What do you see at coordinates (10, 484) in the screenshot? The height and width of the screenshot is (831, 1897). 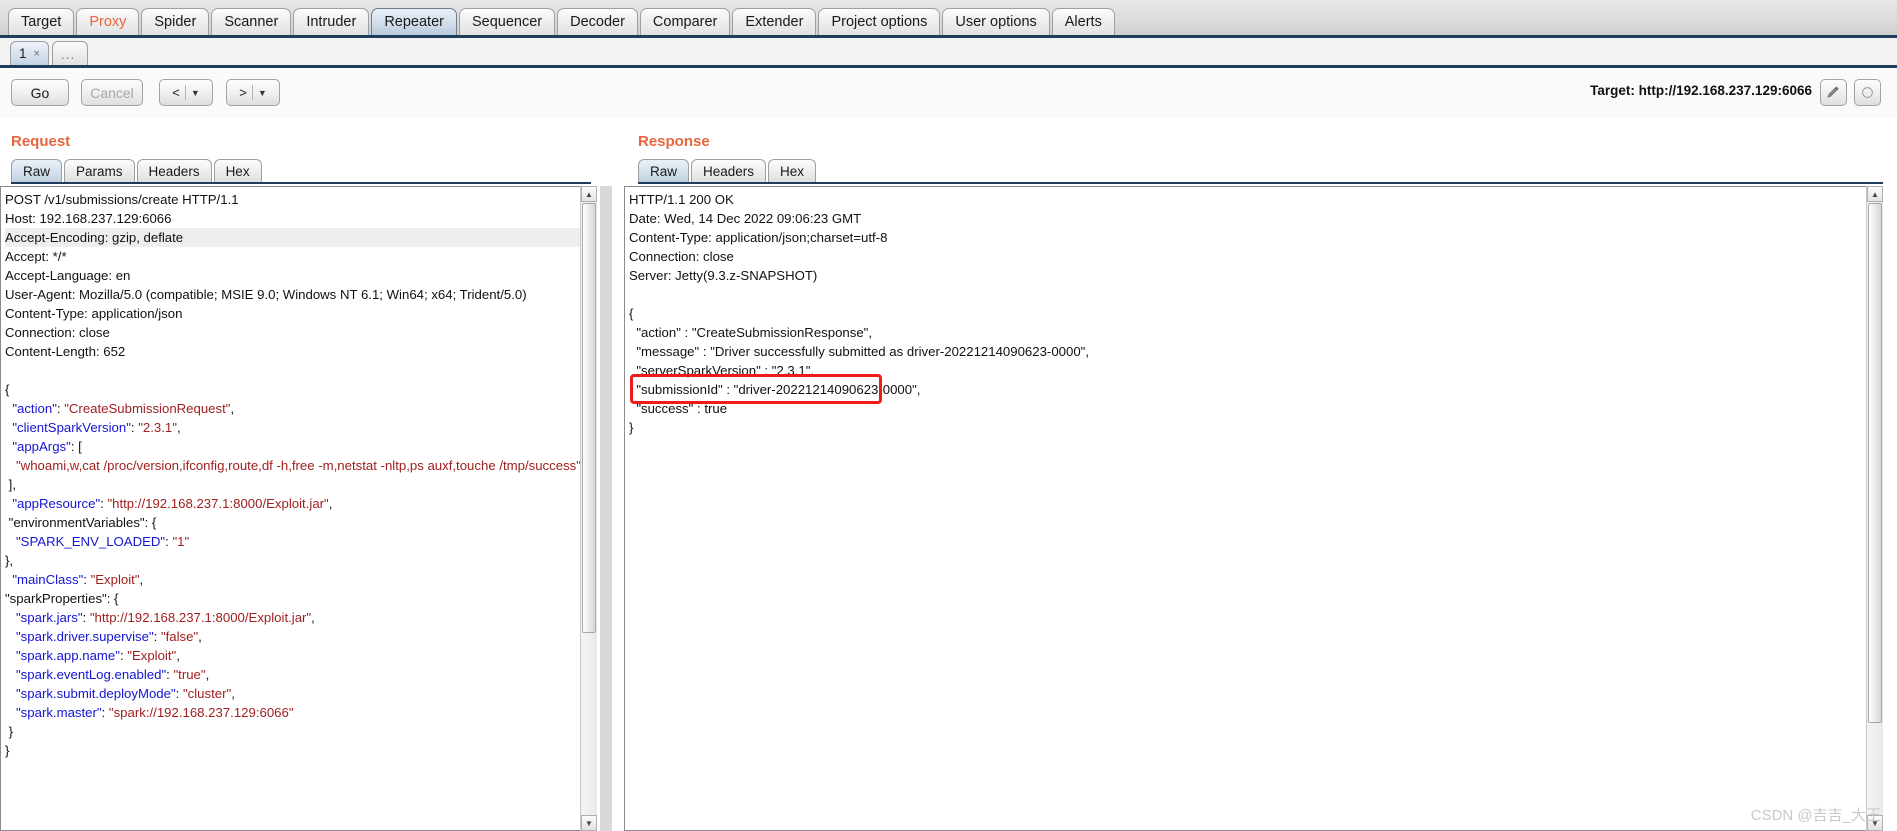 I see `editor-line: ],` at bounding box center [10, 484].